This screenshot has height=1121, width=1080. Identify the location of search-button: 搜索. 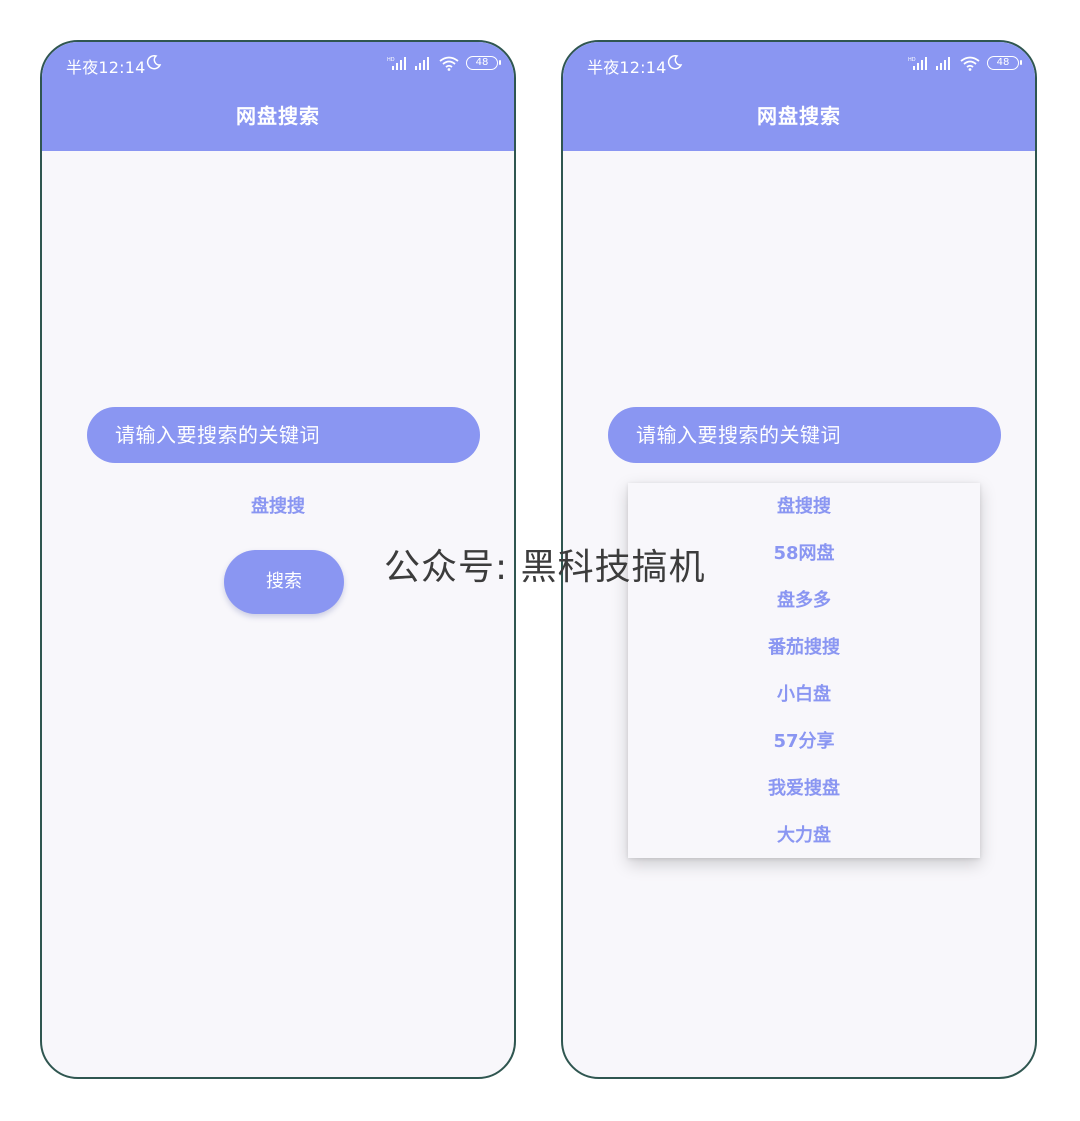
(284, 582).